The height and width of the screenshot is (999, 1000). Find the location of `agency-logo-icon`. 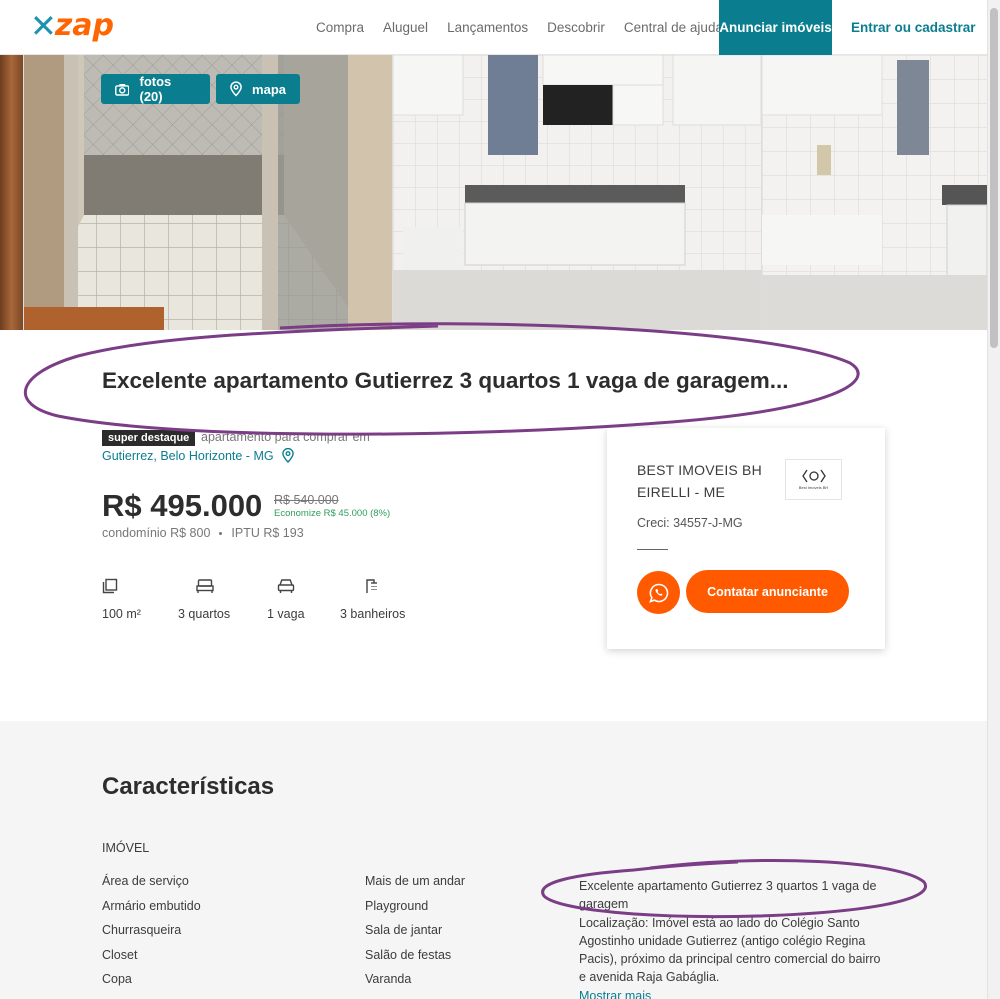

agency-logo-icon is located at coordinates (813, 476).